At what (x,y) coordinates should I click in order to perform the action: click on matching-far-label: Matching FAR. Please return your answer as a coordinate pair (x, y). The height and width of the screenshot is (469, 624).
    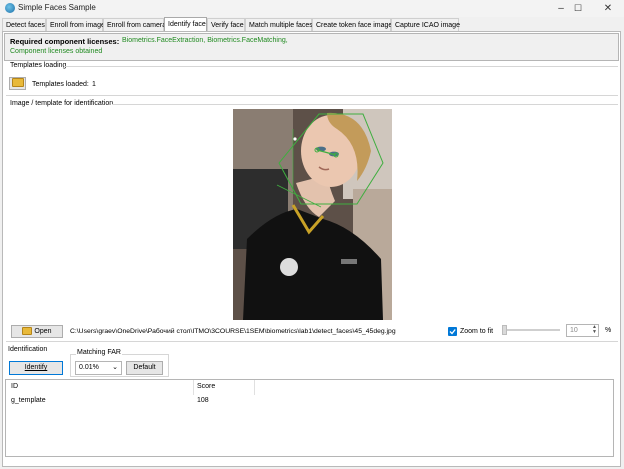
    Looking at the image, I should click on (99, 352).